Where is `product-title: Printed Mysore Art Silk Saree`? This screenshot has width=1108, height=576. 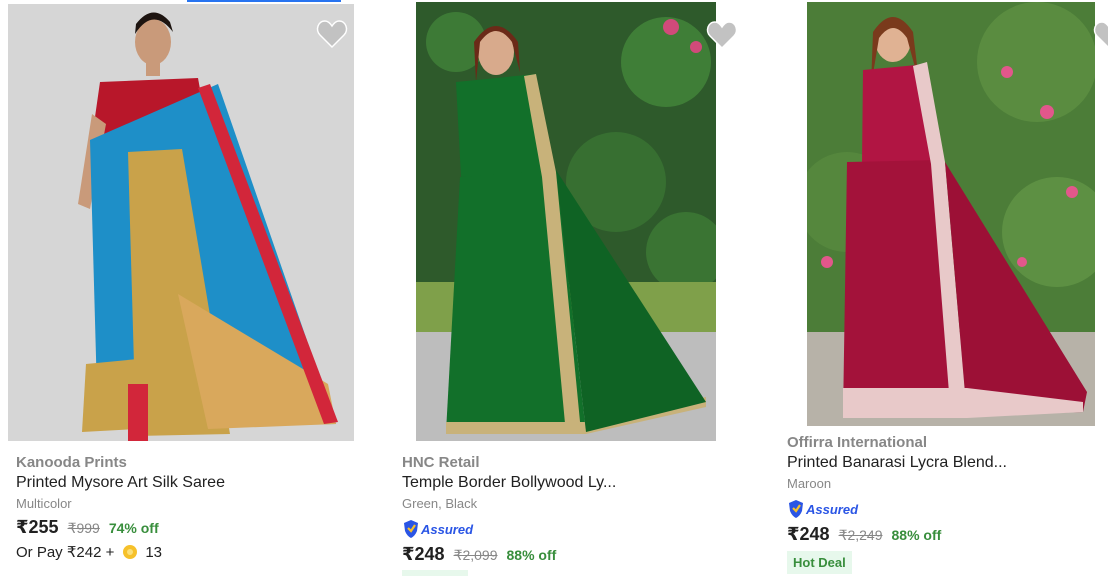 product-title: Printed Mysore Art Silk Saree is located at coordinates (120, 483).